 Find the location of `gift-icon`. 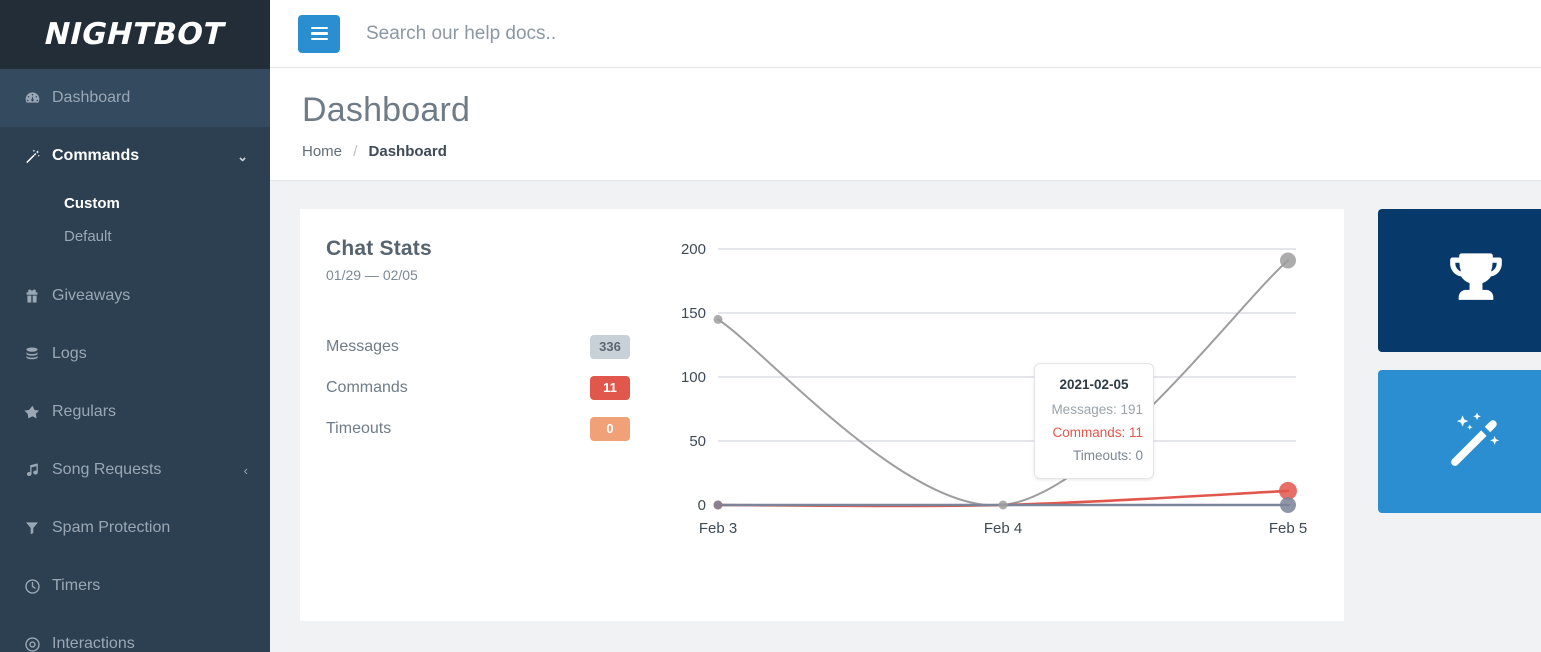

gift-icon is located at coordinates (38, 296).